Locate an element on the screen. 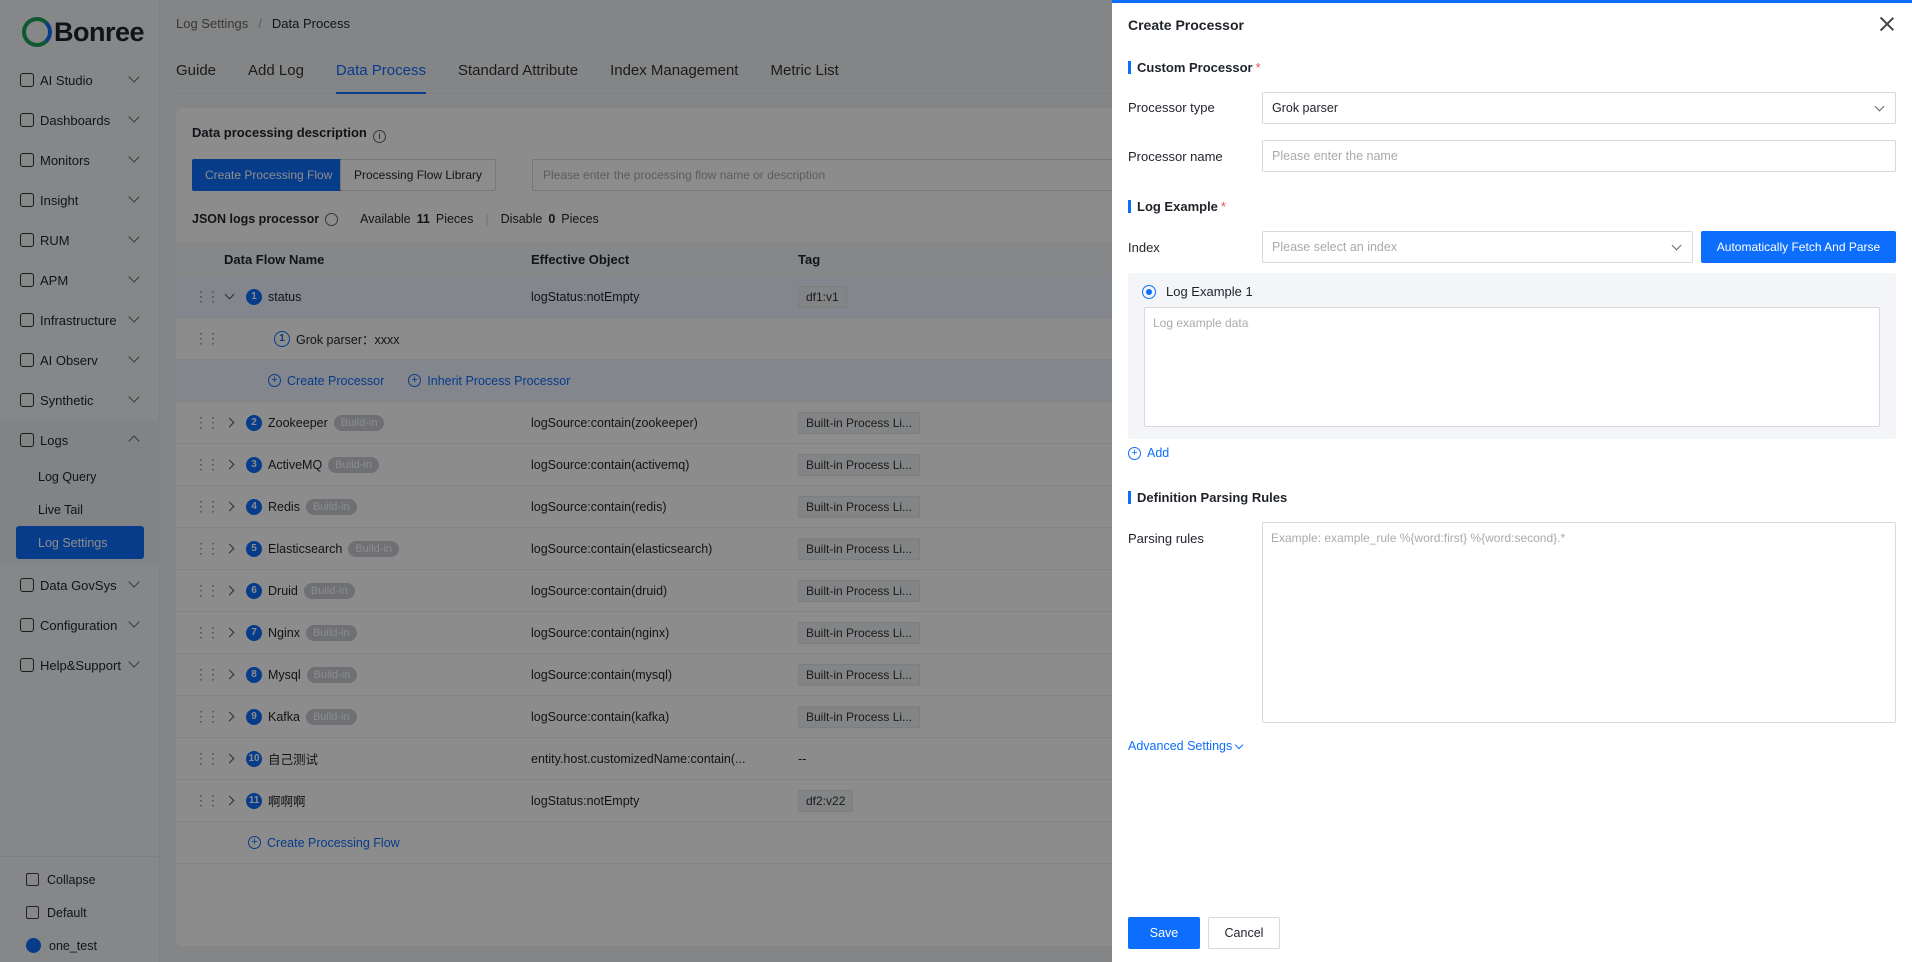  processor-type-value: Grok parser is located at coordinates (1305, 108).